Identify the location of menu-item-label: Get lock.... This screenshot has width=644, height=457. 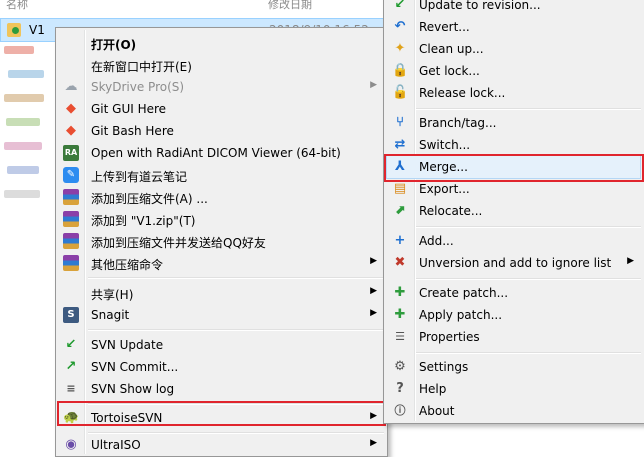
(449, 71).